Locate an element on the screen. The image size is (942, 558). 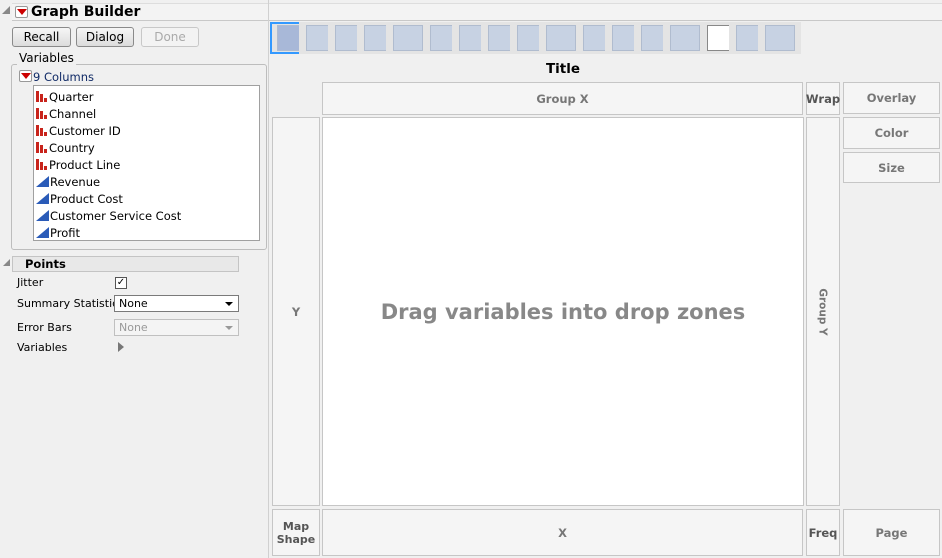
x-zone: X is located at coordinates (562, 532).